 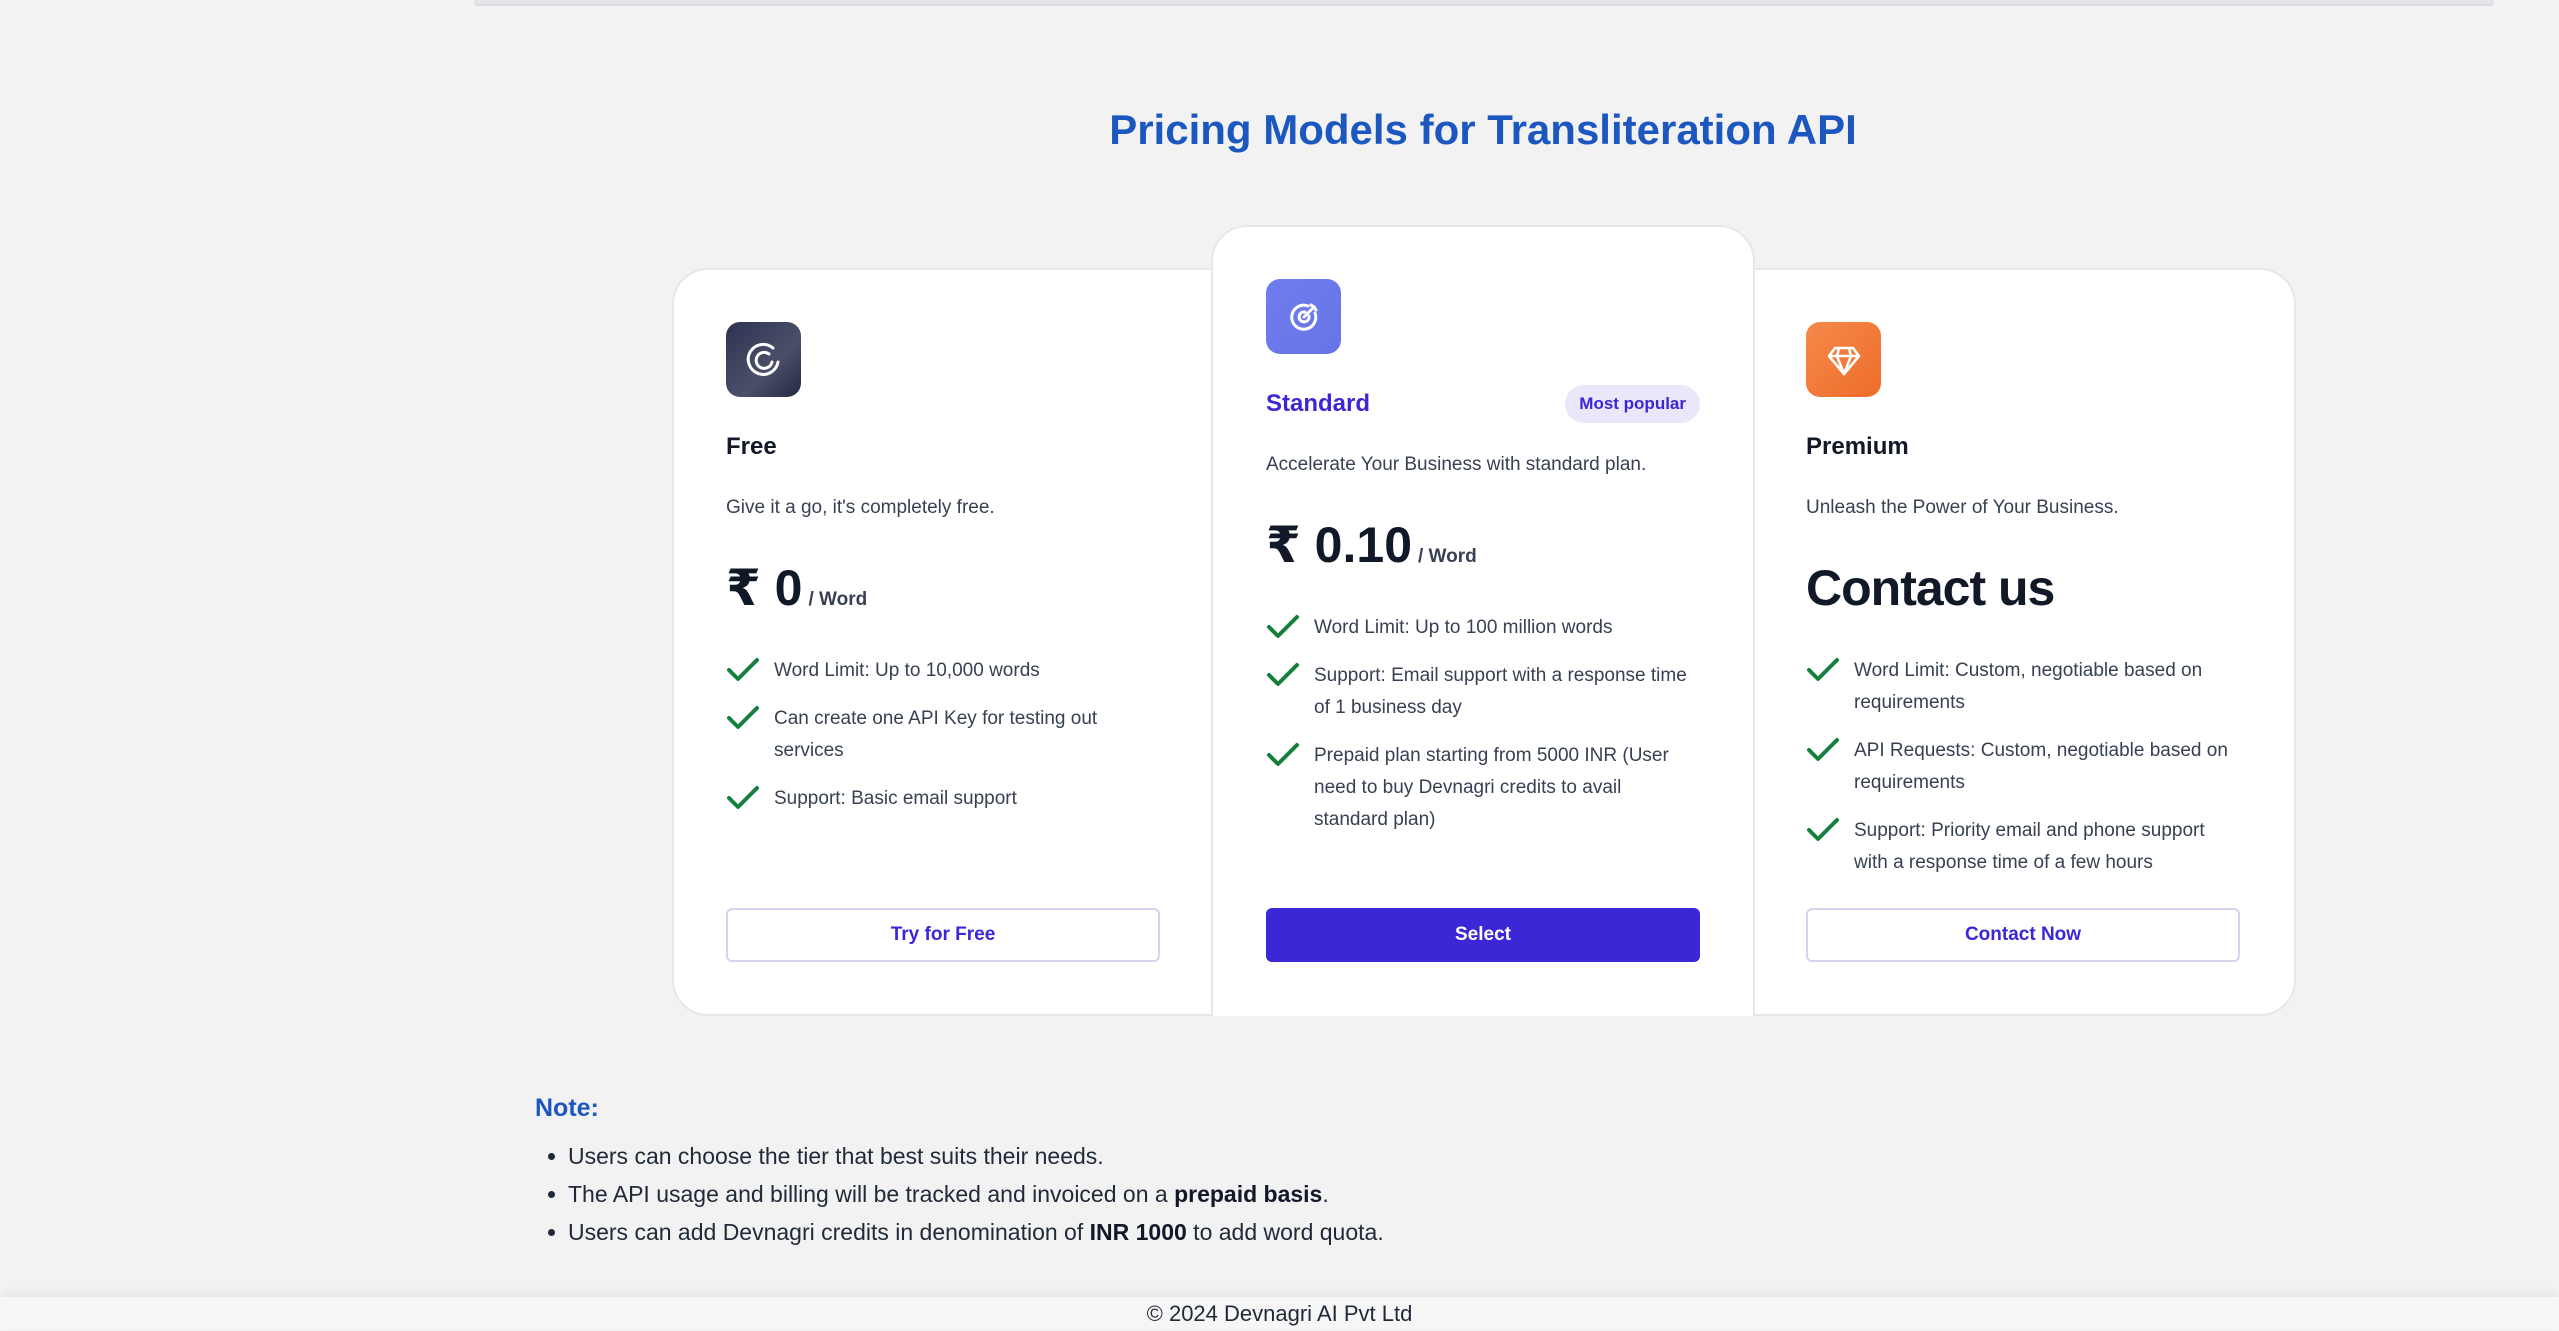 What do you see at coordinates (763, 359) in the screenshot?
I see `spinner-circle-icon` at bounding box center [763, 359].